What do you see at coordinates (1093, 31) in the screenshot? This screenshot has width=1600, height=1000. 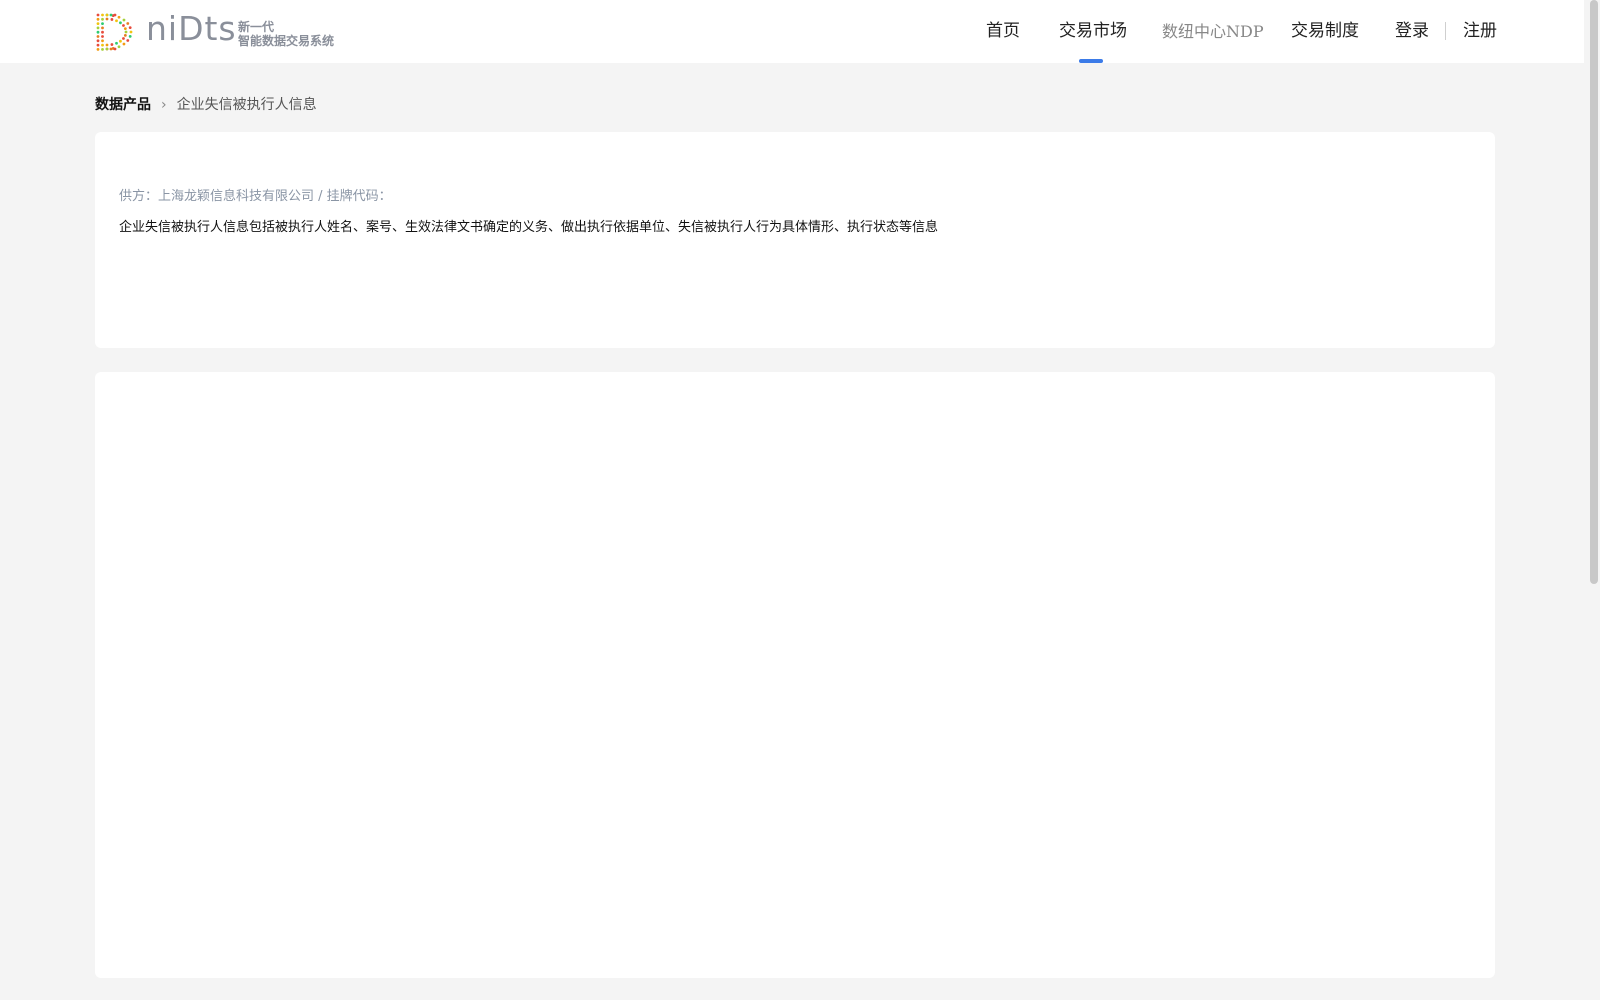 I see `nav-trade-market: 交易市场` at bounding box center [1093, 31].